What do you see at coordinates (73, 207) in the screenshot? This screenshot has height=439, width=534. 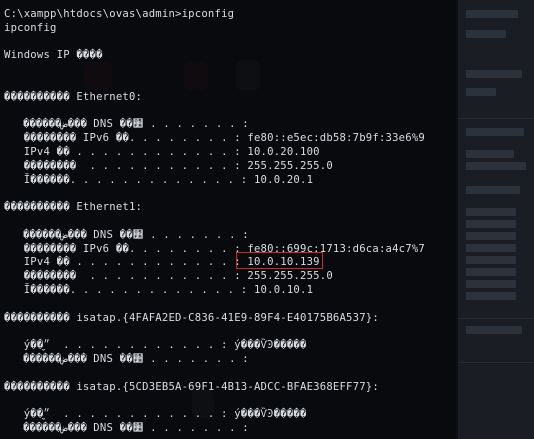 I see `terminal-line: ���������� Ethernet1:` at bounding box center [73, 207].